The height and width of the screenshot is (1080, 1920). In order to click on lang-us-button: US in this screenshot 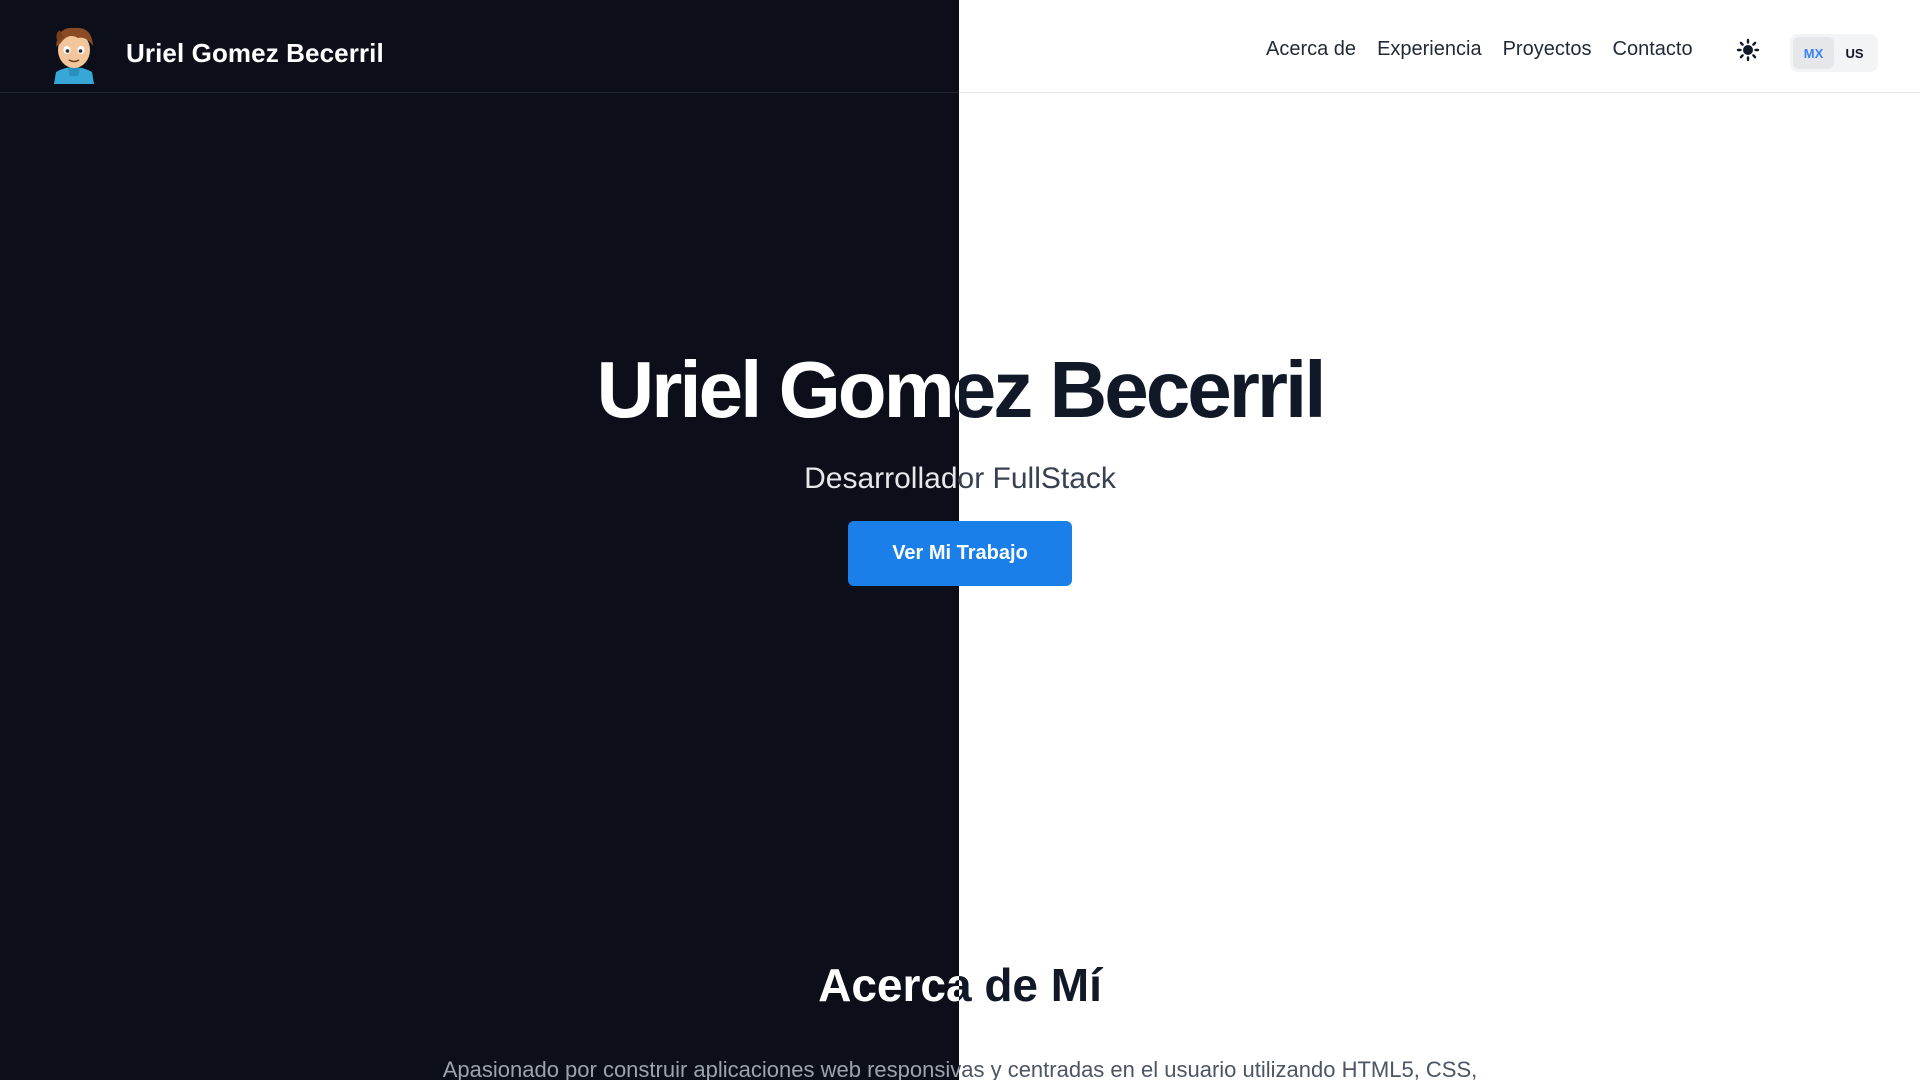, I will do `click(1854, 53)`.